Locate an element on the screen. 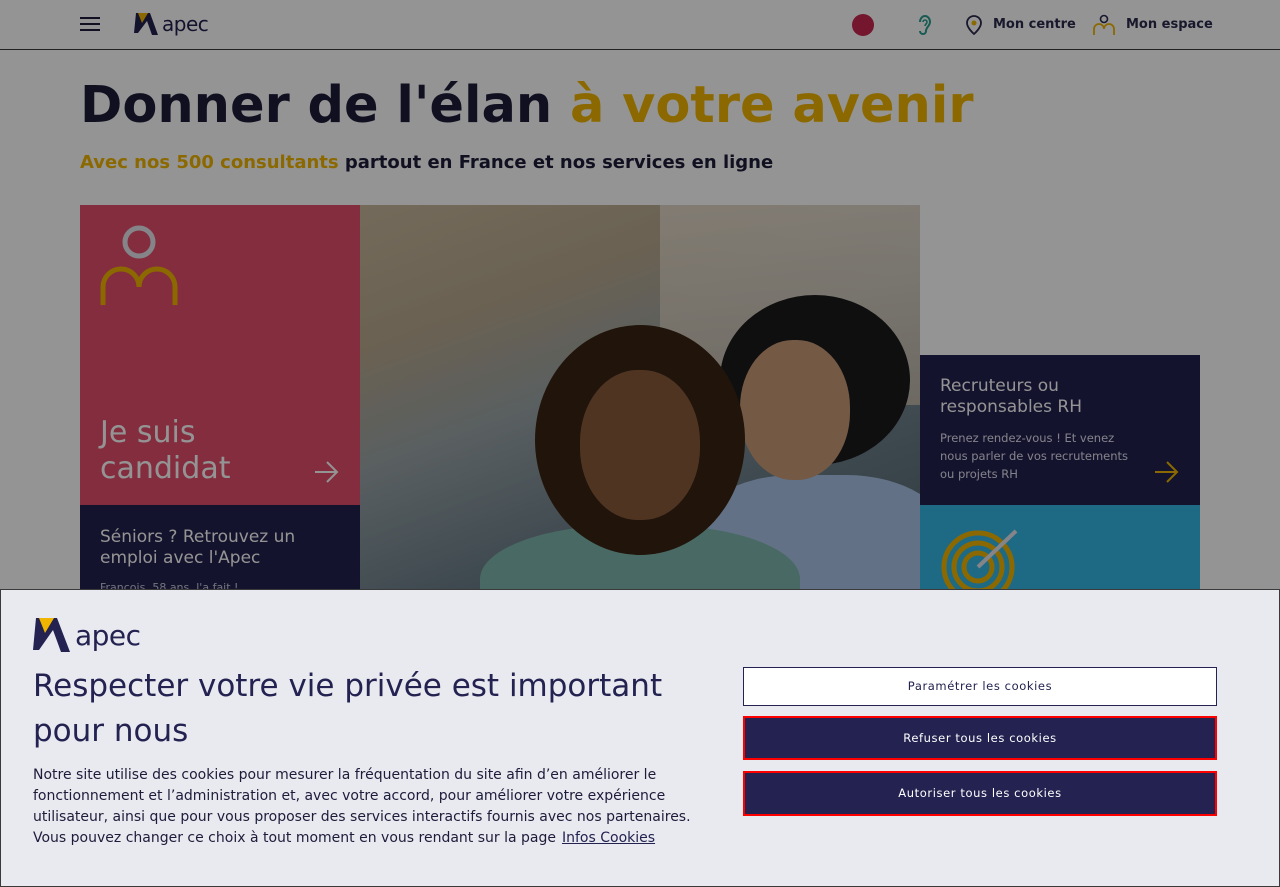 The height and width of the screenshot is (887, 1280). cookie-logo-text: apec is located at coordinates (108, 635).